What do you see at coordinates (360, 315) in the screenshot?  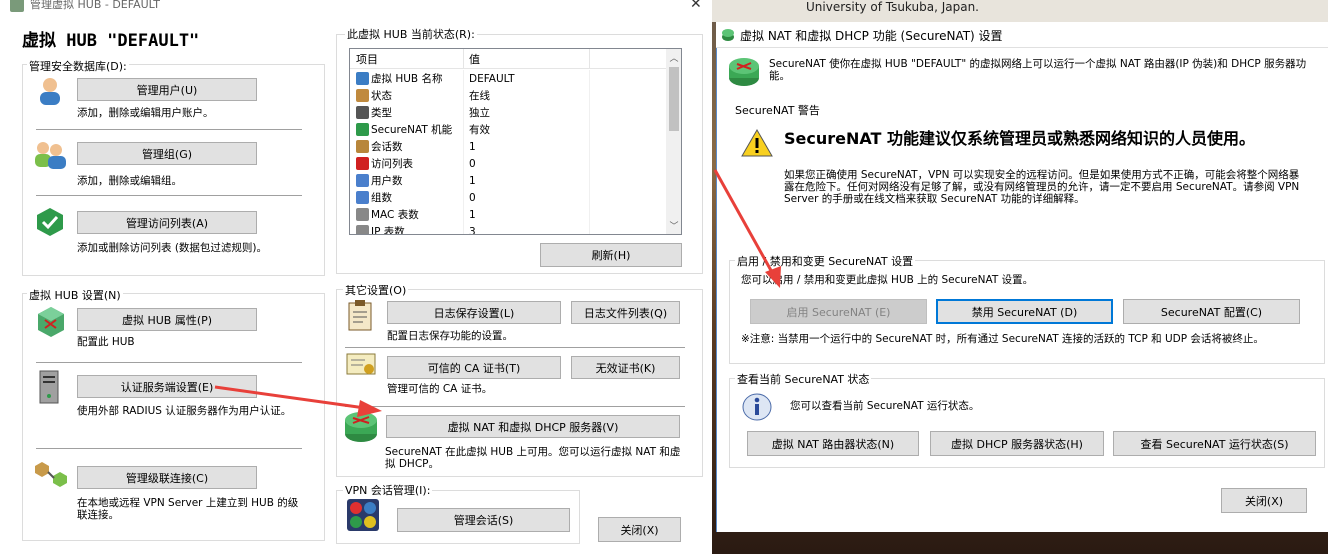 I see `log-clipboard-icon` at bounding box center [360, 315].